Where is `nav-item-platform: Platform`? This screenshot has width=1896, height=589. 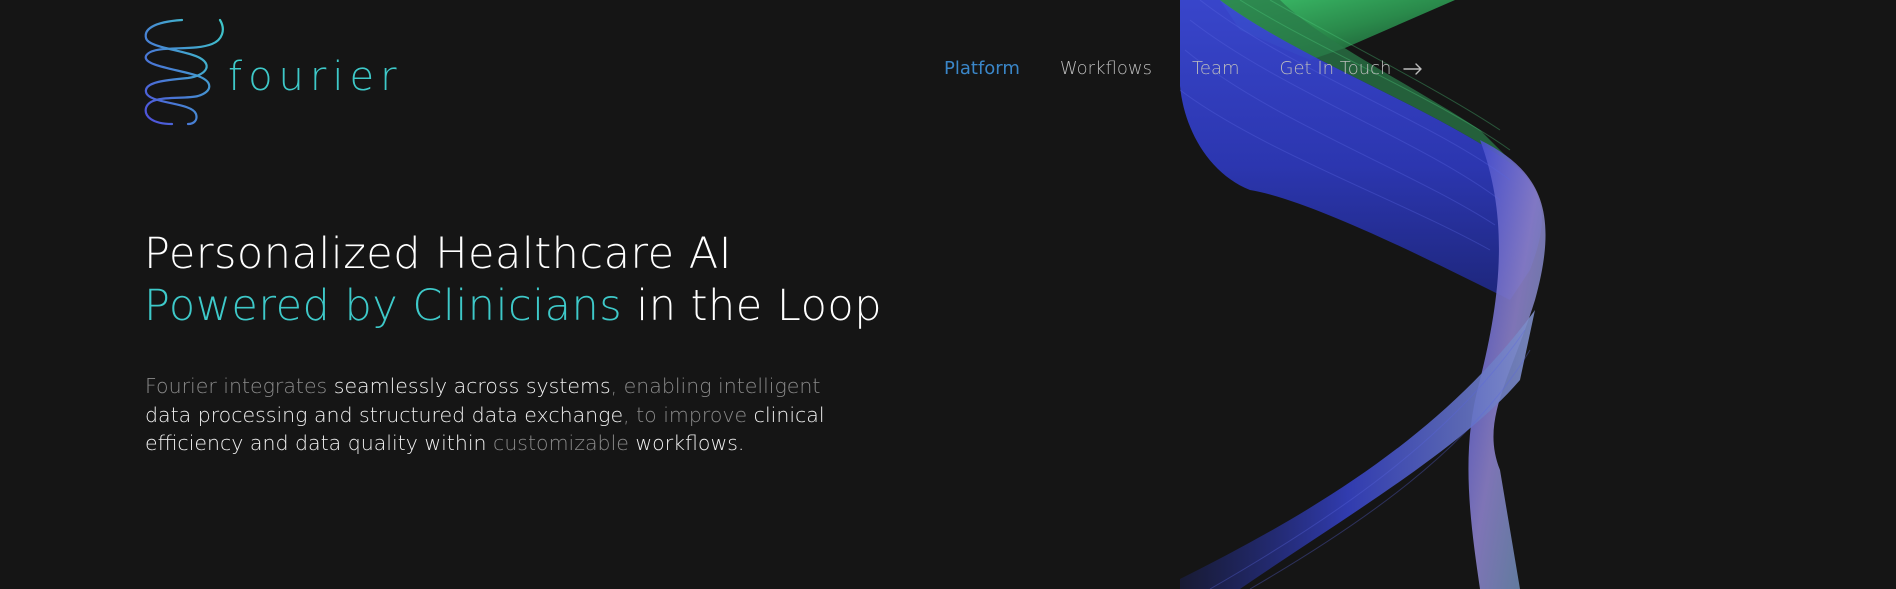
nav-item-platform: Platform is located at coordinates (982, 68).